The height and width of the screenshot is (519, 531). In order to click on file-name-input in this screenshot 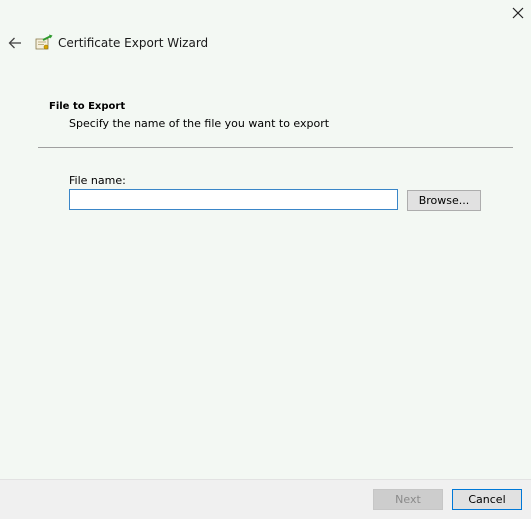, I will do `click(233, 199)`.